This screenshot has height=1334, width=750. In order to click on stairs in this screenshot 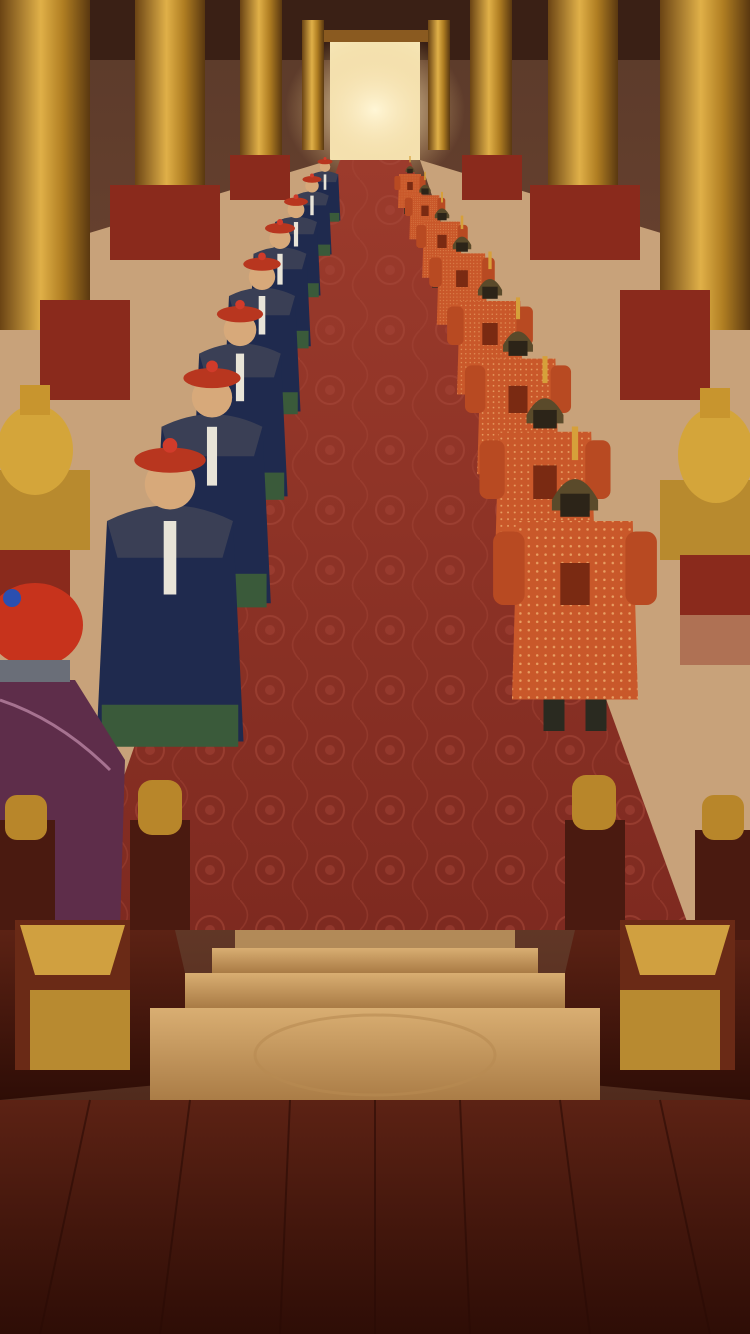, I will do `click(375, 1016)`.